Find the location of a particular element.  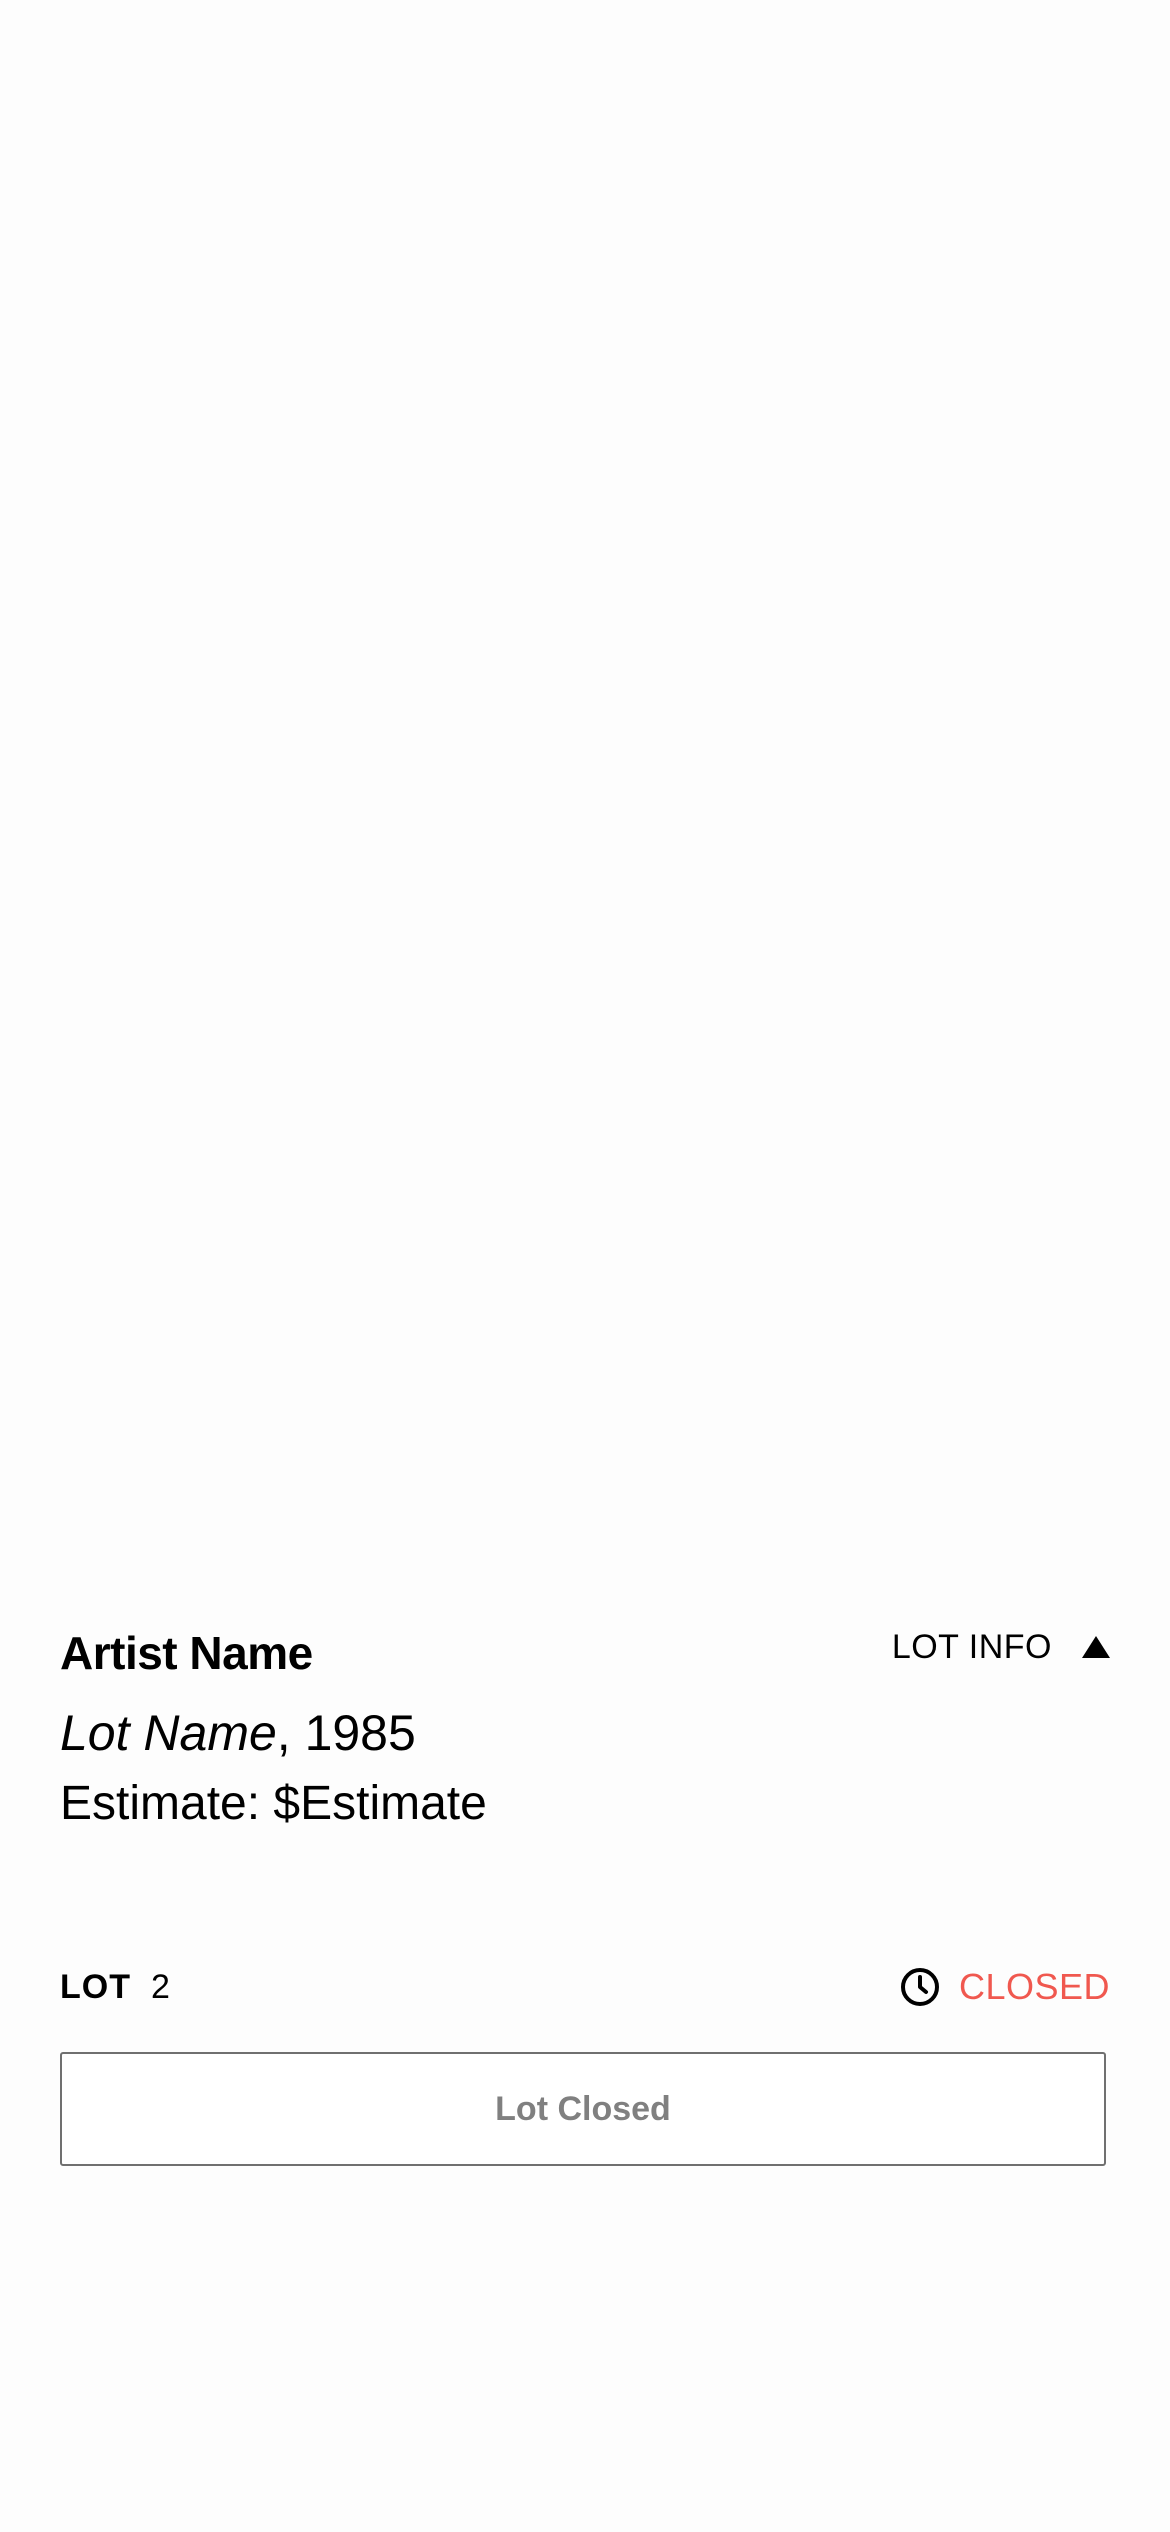

lot-title: Lot Name, 1985 is located at coordinates (238, 1733).